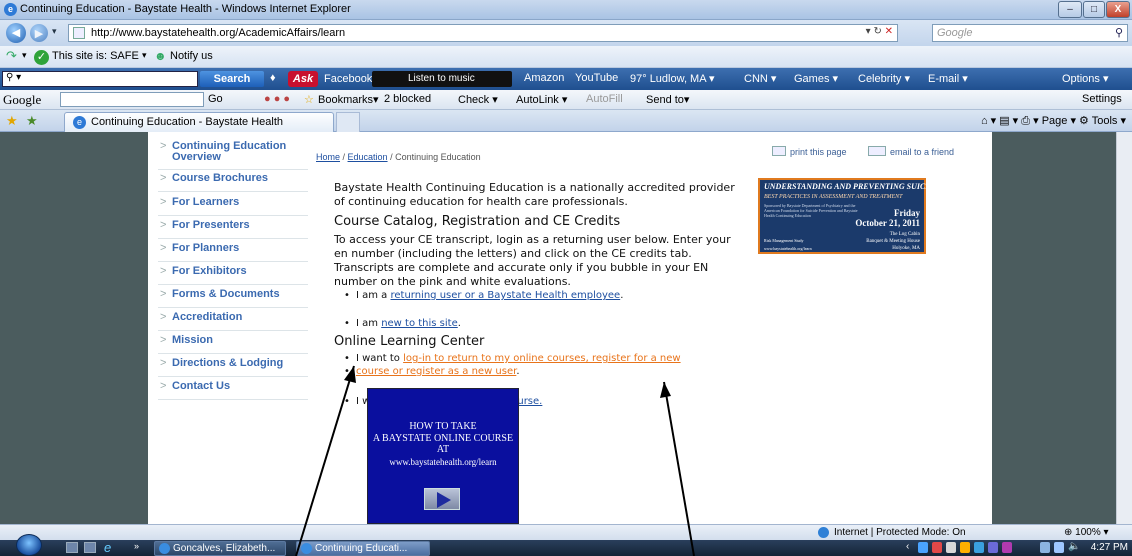  I want to click on email-button: E-mail ▾, so click(948, 78).